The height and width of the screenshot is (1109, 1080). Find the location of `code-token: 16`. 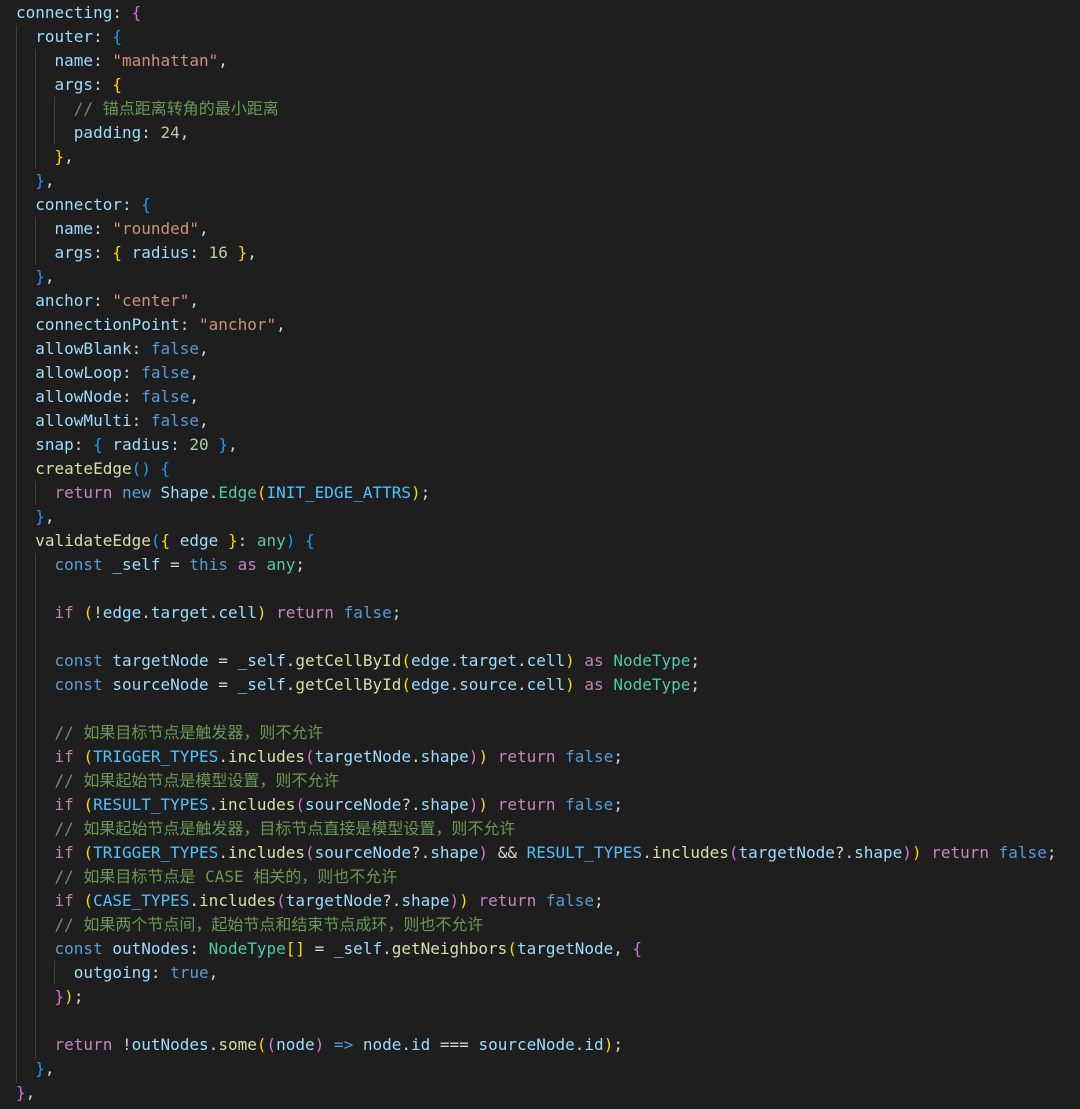

code-token: 16 is located at coordinates (218, 252).